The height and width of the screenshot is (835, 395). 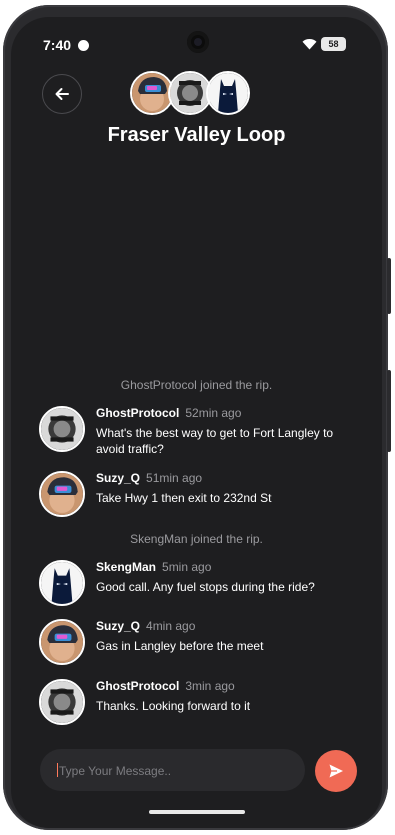 I want to click on message-time: 52min ago, so click(x=213, y=413).